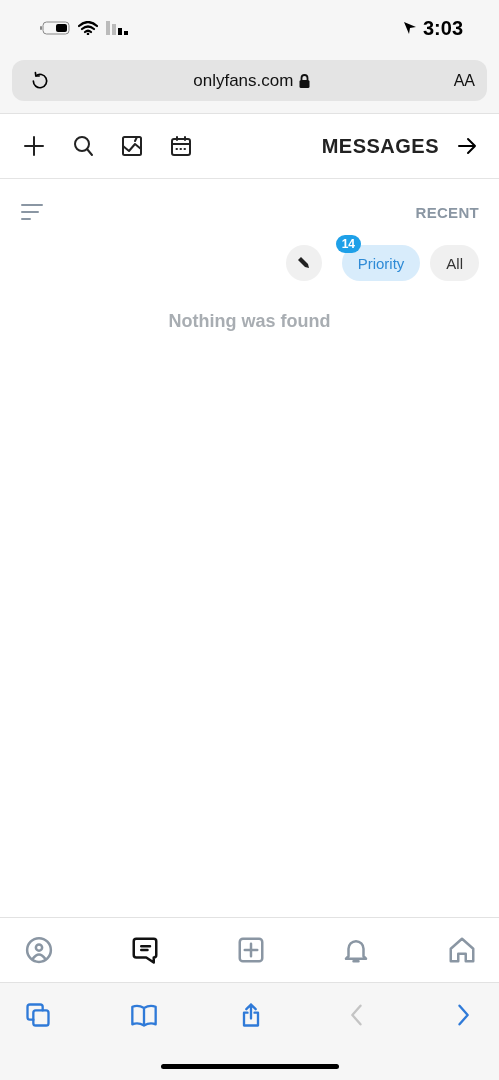 The width and height of the screenshot is (499, 1080). I want to click on signal-icon, so click(117, 28).